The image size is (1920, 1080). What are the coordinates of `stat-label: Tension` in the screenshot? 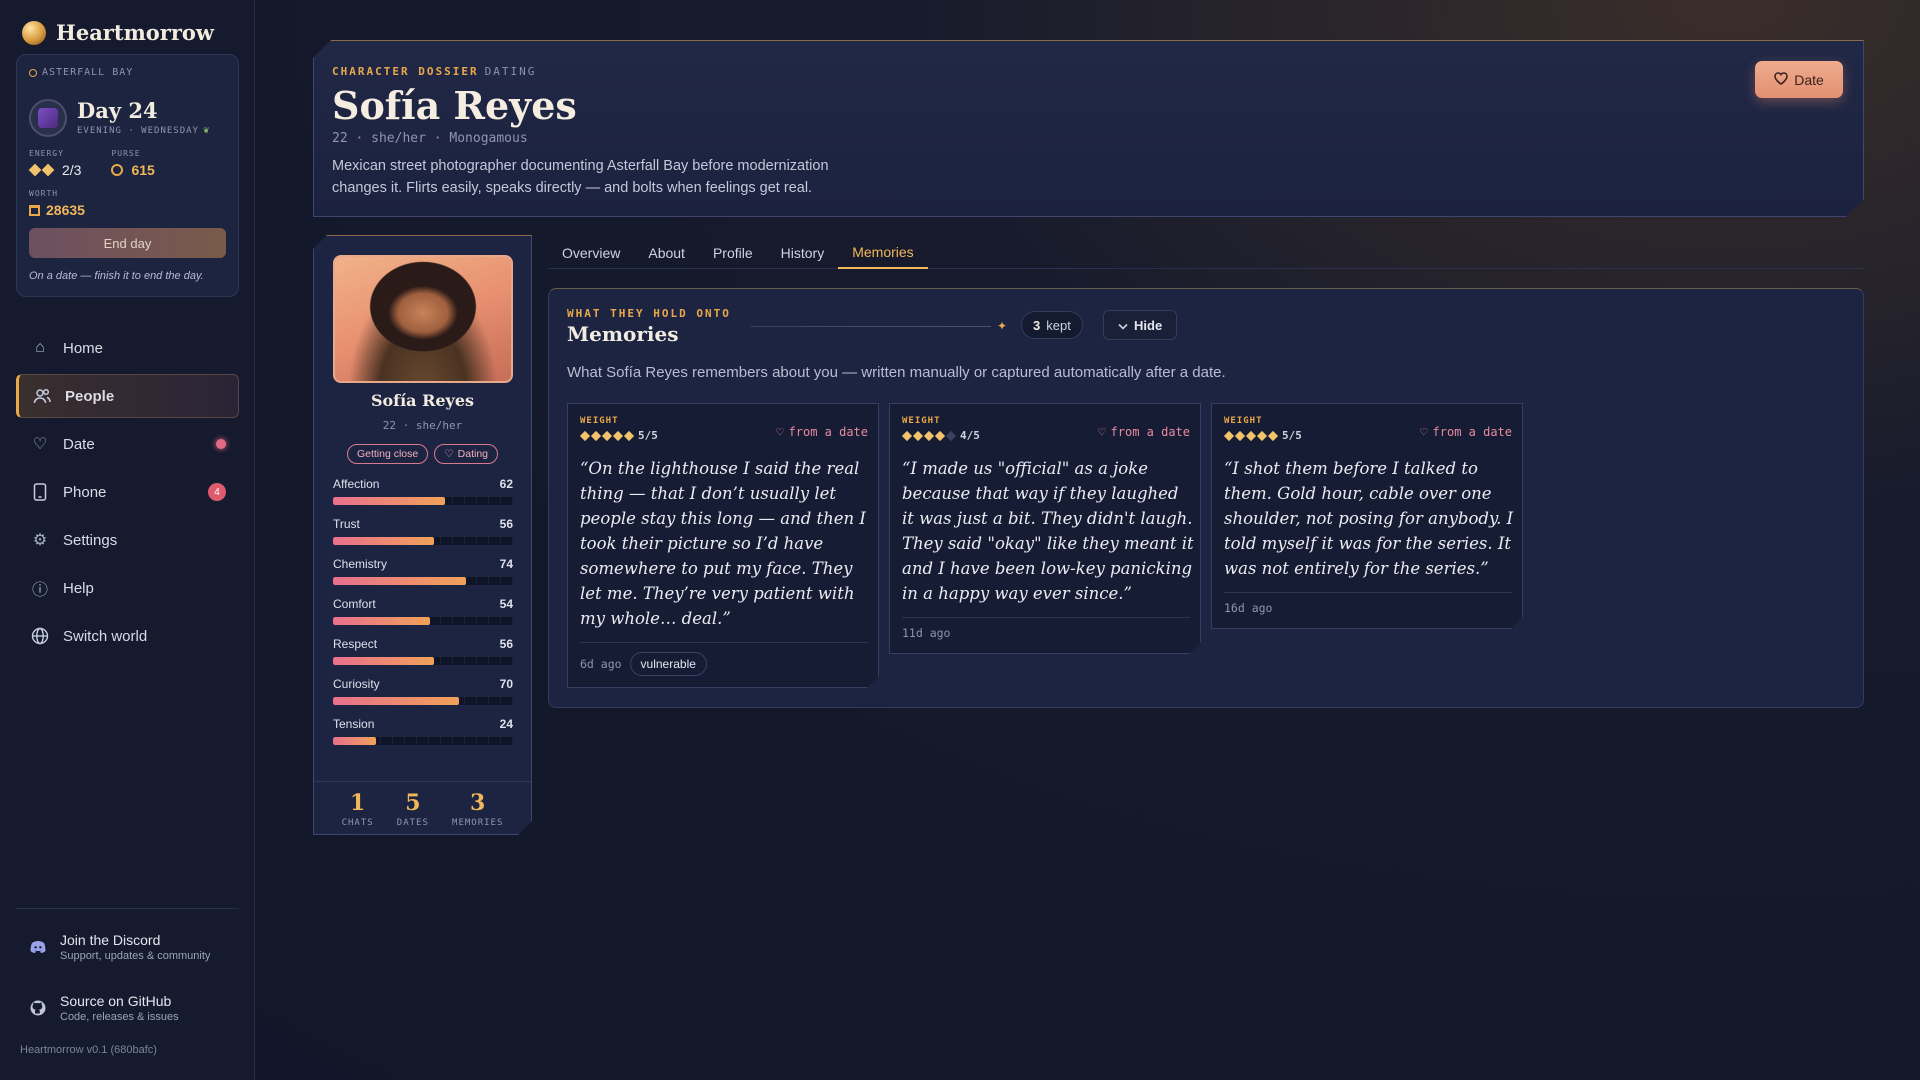 It's located at (354, 724).